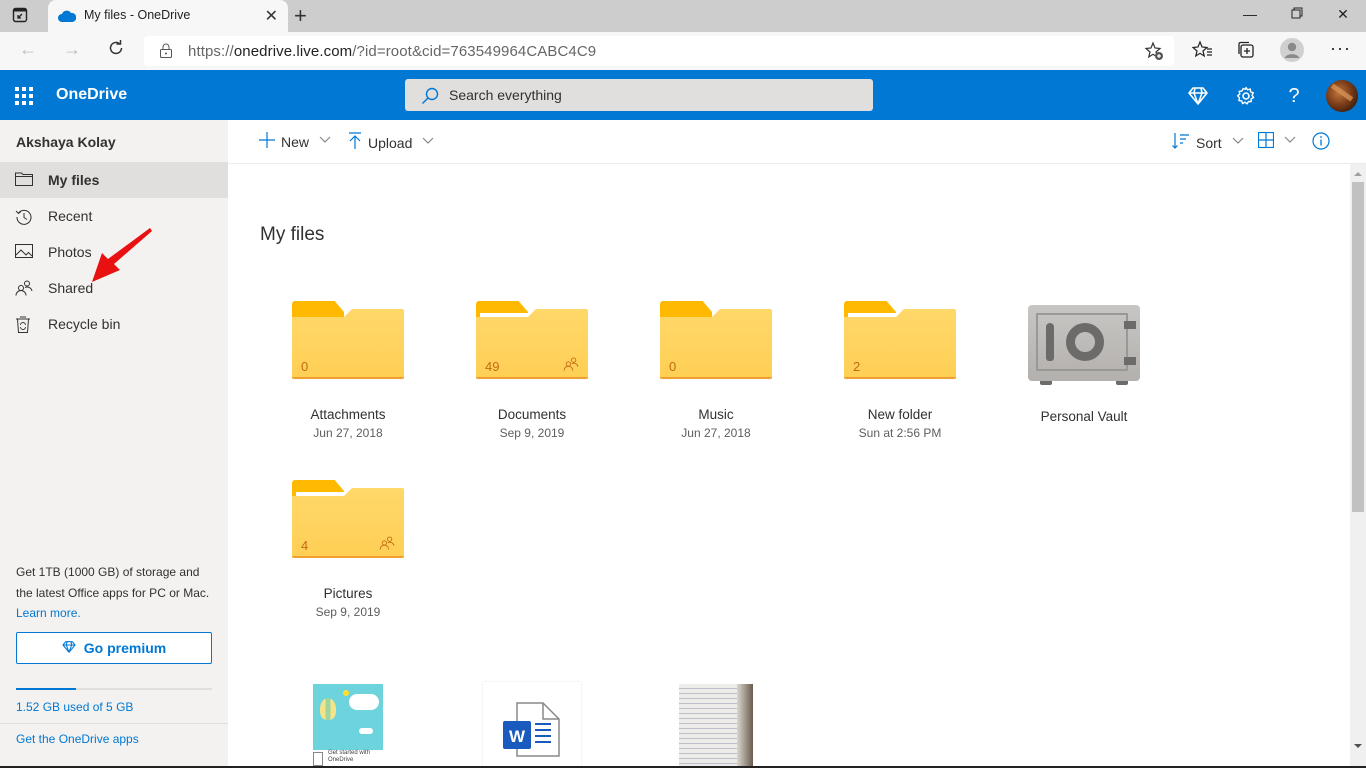 Image resolution: width=1366 pixels, height=768 pixels. What do you see at coordinates (1294, 96) in the screenshot?
I see `help-icon: ?` at bounding box center [1294, 96].